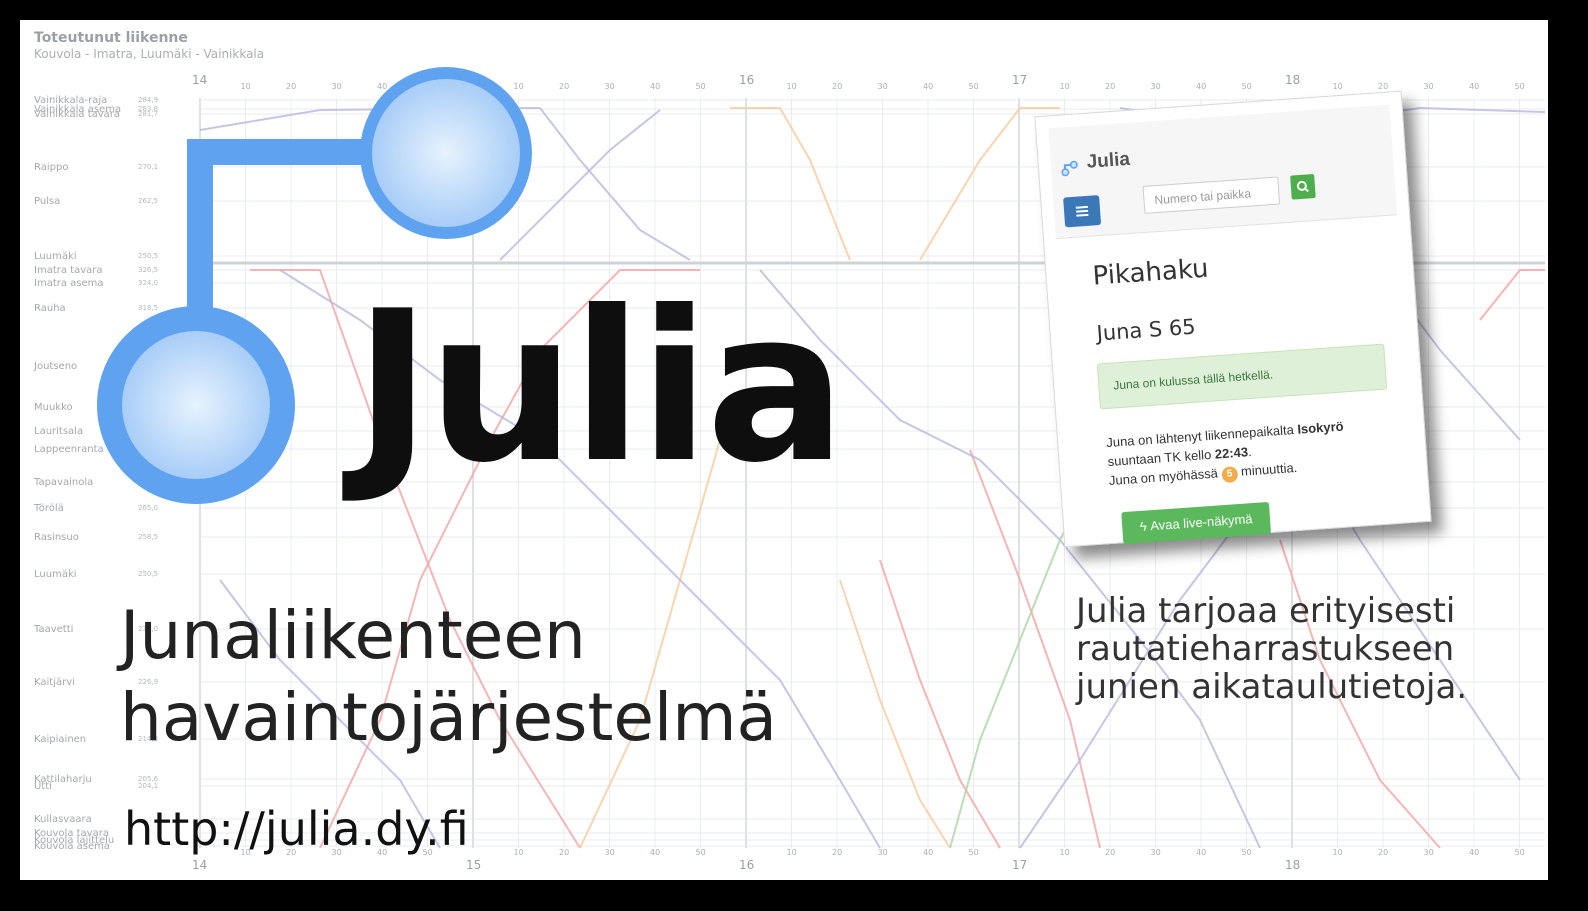 The image size is (1588, 911). What do you see at coordinates (1150, 272) in the screenshot?
I see `page-title: Pikahaku` at bounding box center [1150, 272].